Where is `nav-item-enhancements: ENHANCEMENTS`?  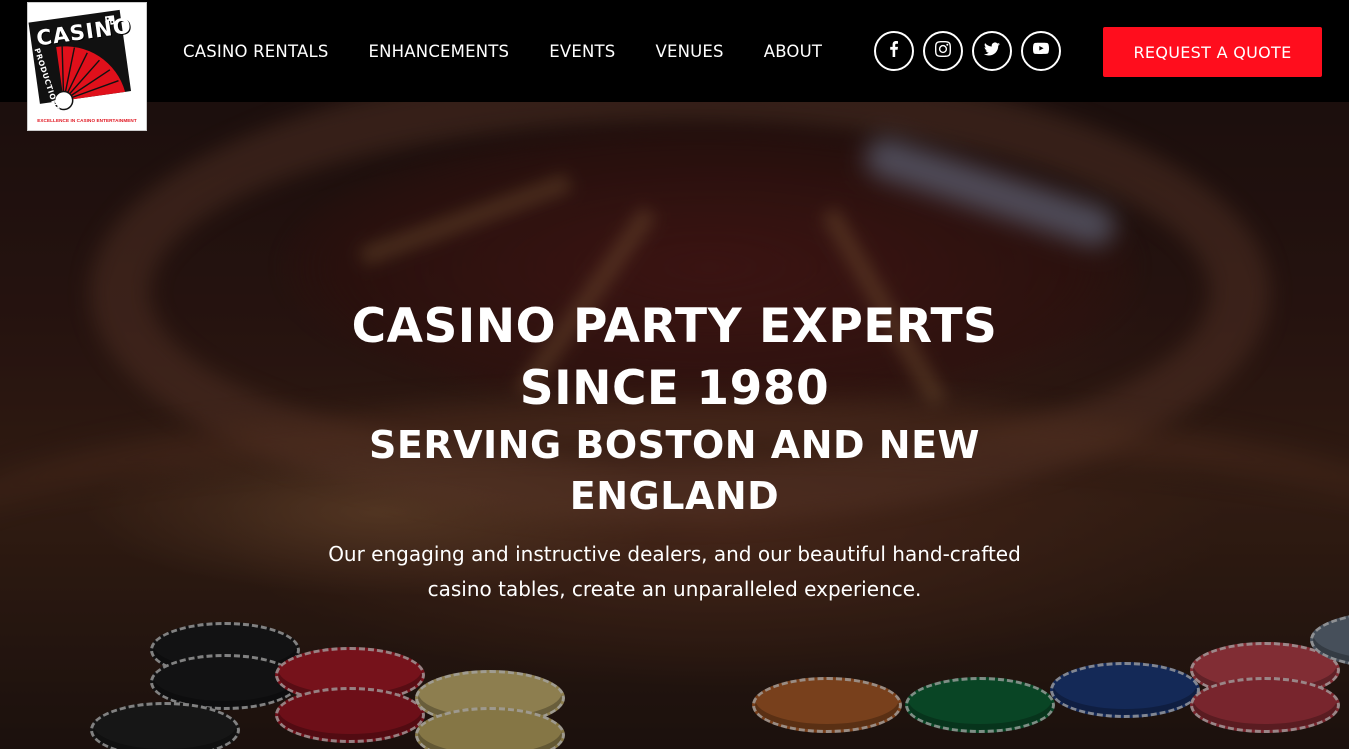 nav-item-enhancements: ENHANCEMENTS is located at coordinates (439, 52).